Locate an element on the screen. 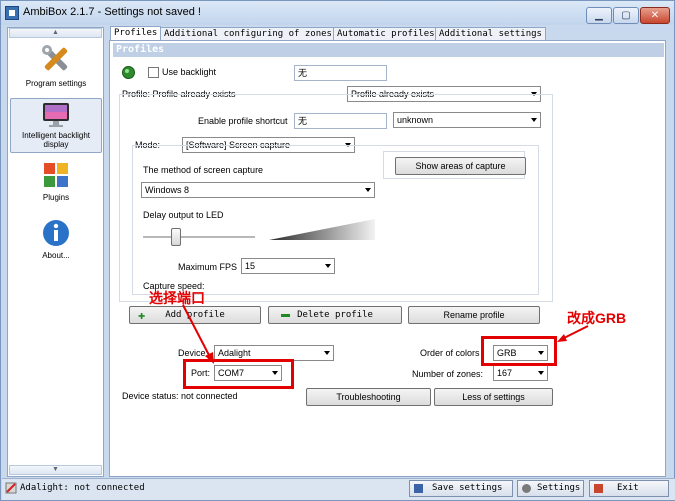 The width and height of the screenshot is (675, 501). plus-icon: ✚ is located at coordinates (142, 315).